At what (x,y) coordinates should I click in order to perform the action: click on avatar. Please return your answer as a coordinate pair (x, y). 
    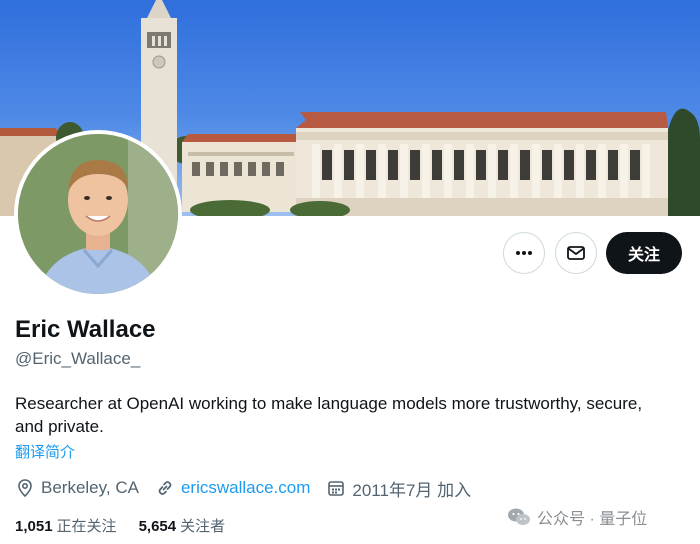
    Looking at the image, I should click on (98, 214).